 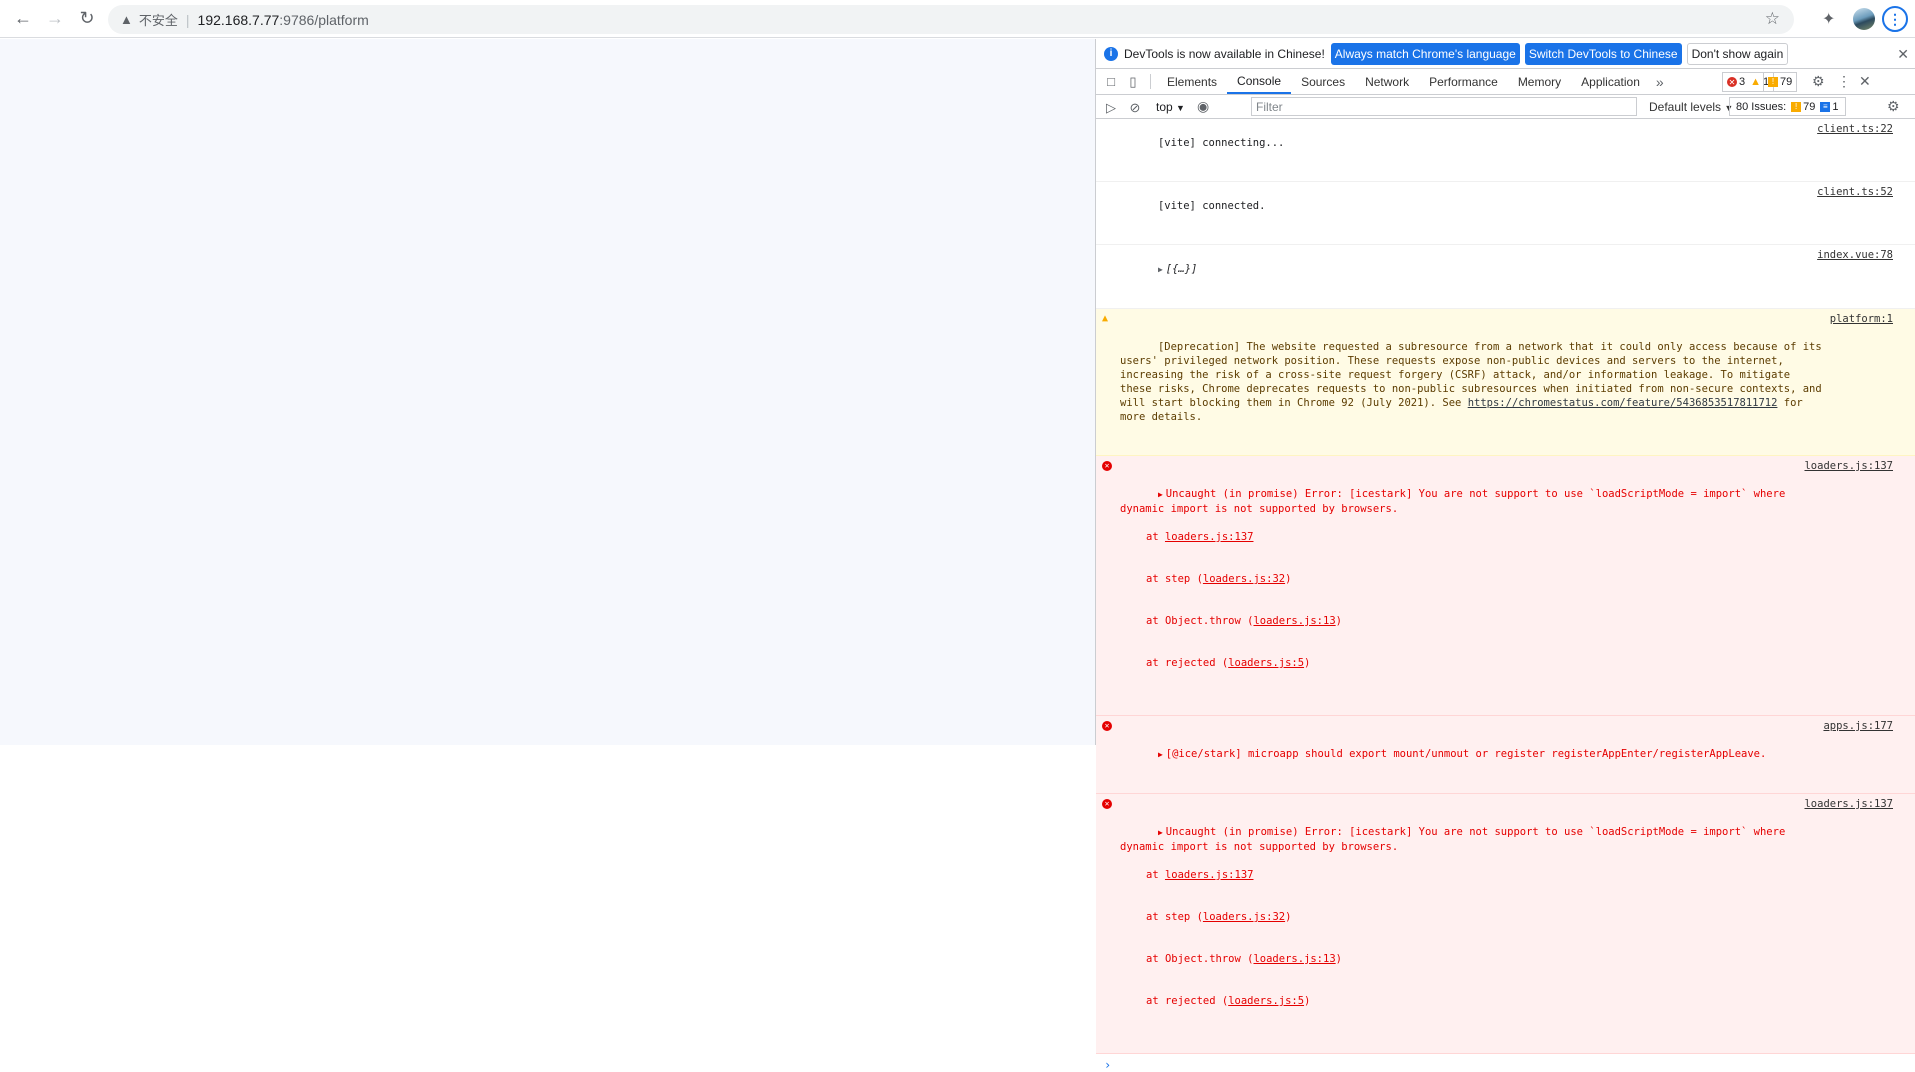 What do you see at coordinates (1809, 106) in the screenshot?
I see `issues-warn-count: 79` at bounding box center [1809, 106].